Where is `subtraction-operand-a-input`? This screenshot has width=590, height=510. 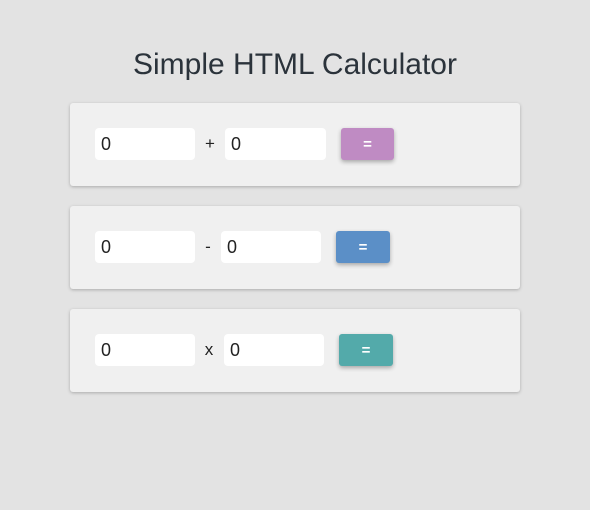 subtraction-operand-a-input is located at coordinates (145, 247).